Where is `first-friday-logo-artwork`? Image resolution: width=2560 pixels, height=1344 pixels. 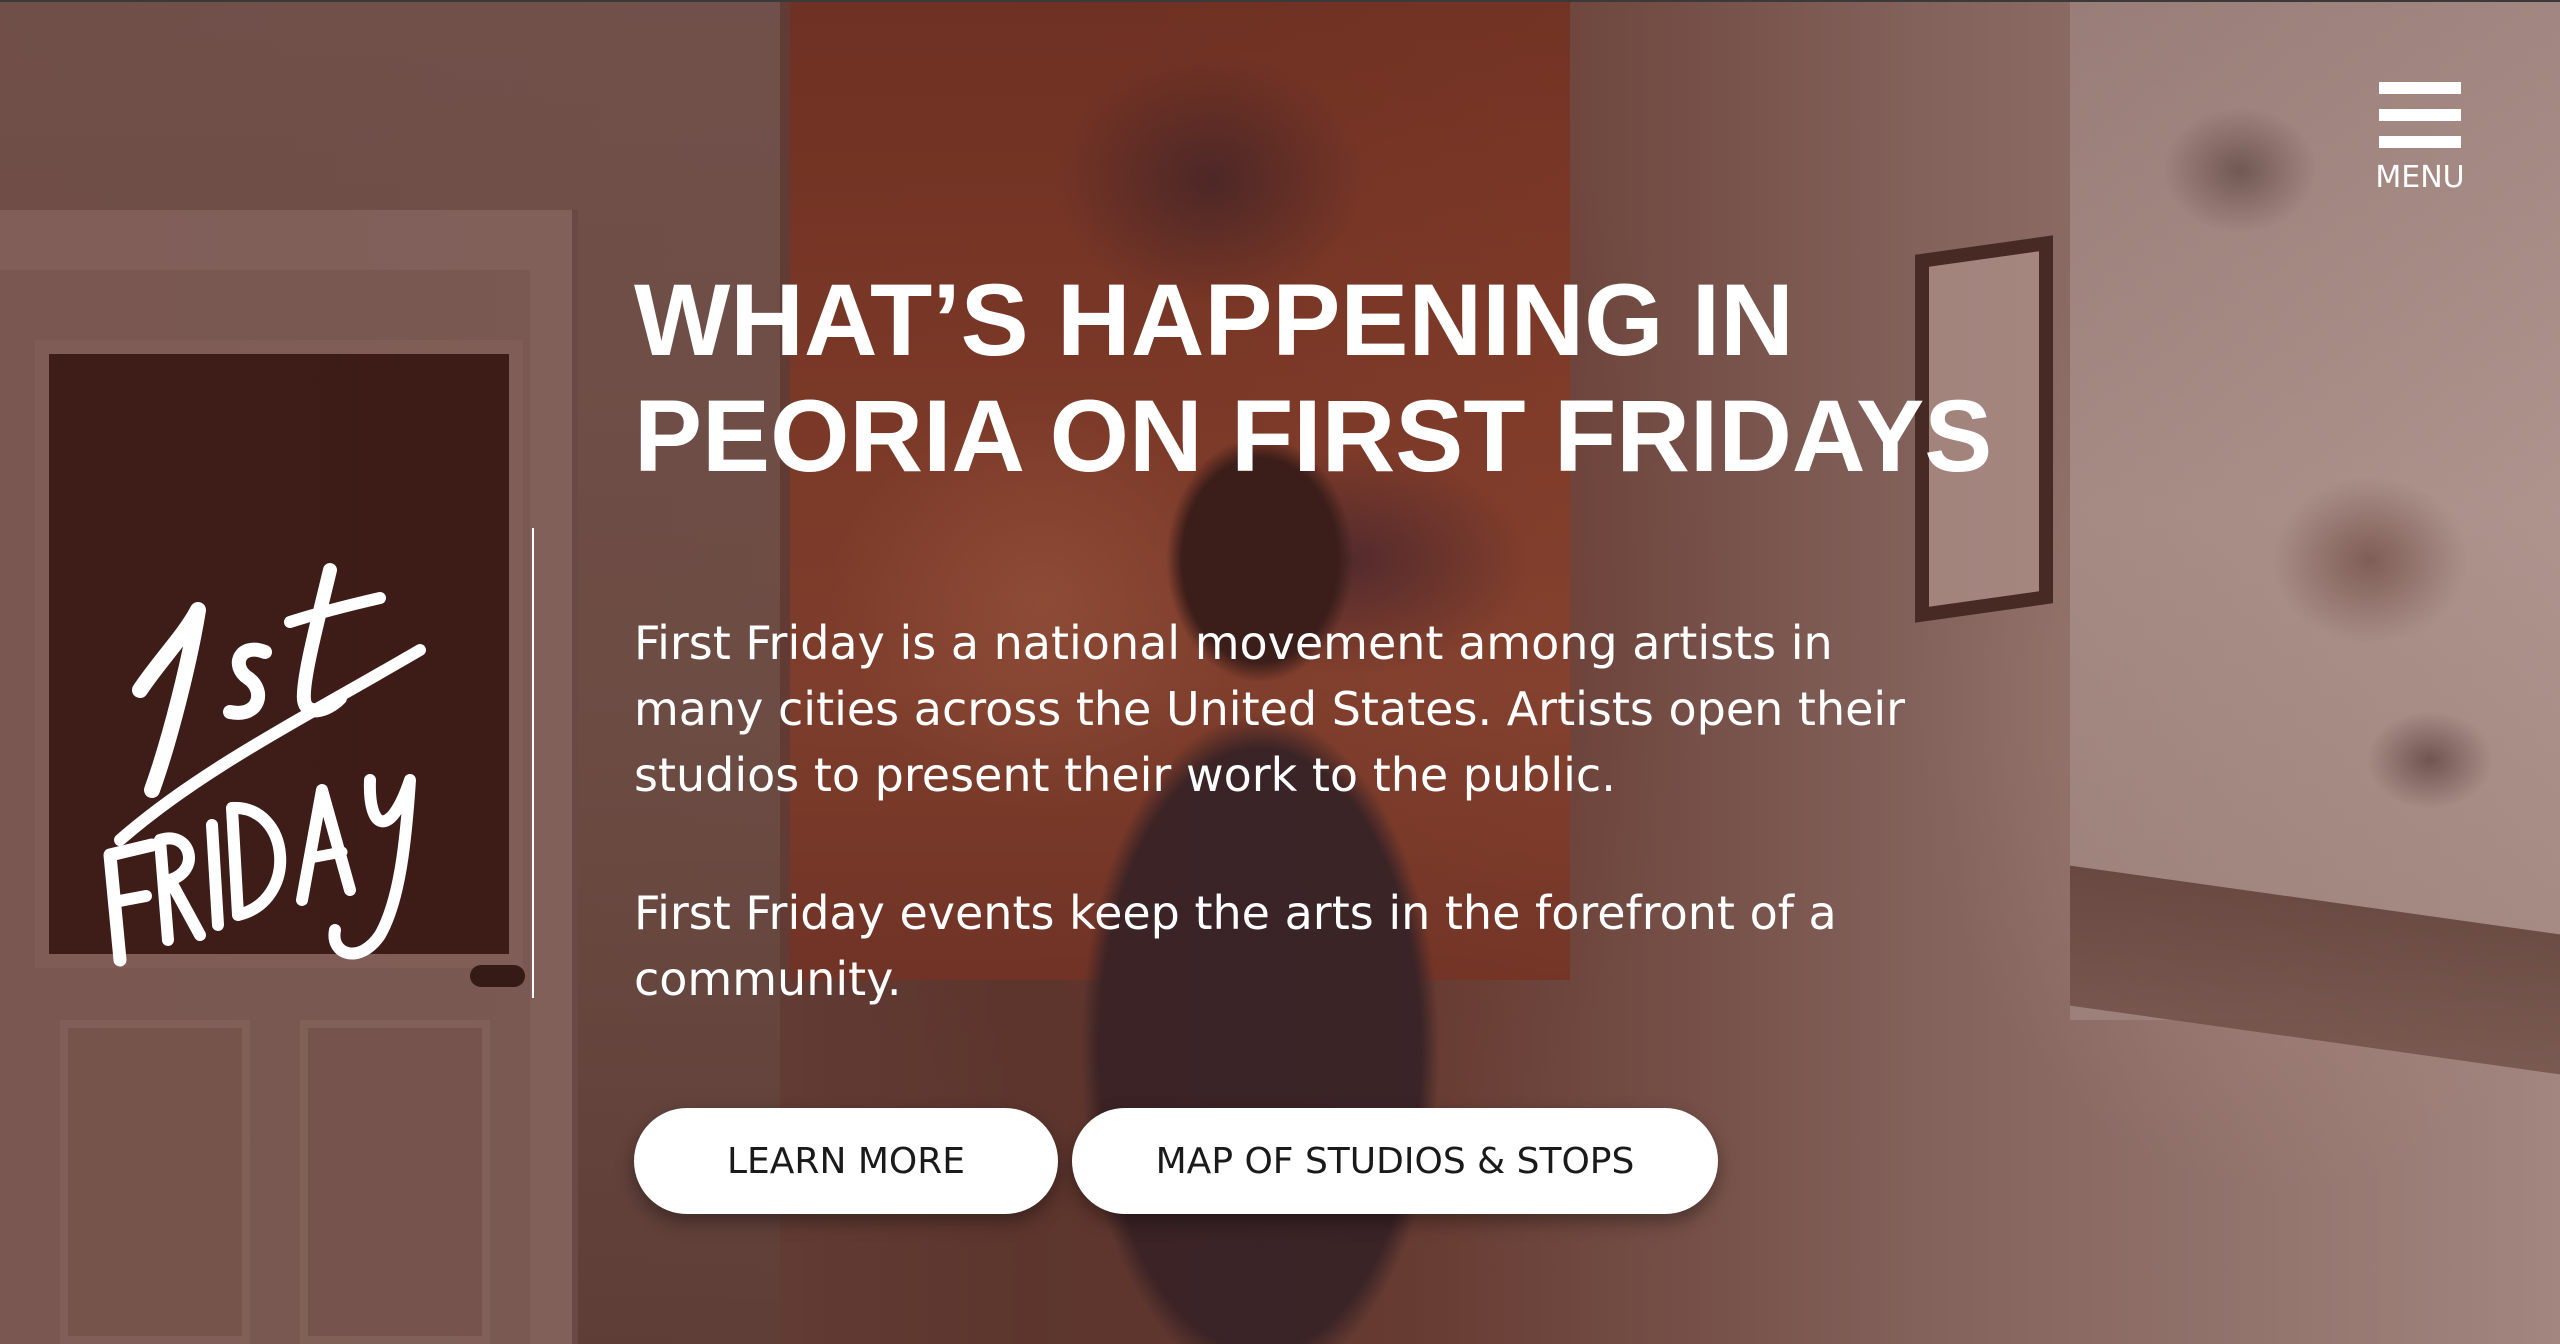 first-friday-logo-artwork is located at coordinates (264, 765).